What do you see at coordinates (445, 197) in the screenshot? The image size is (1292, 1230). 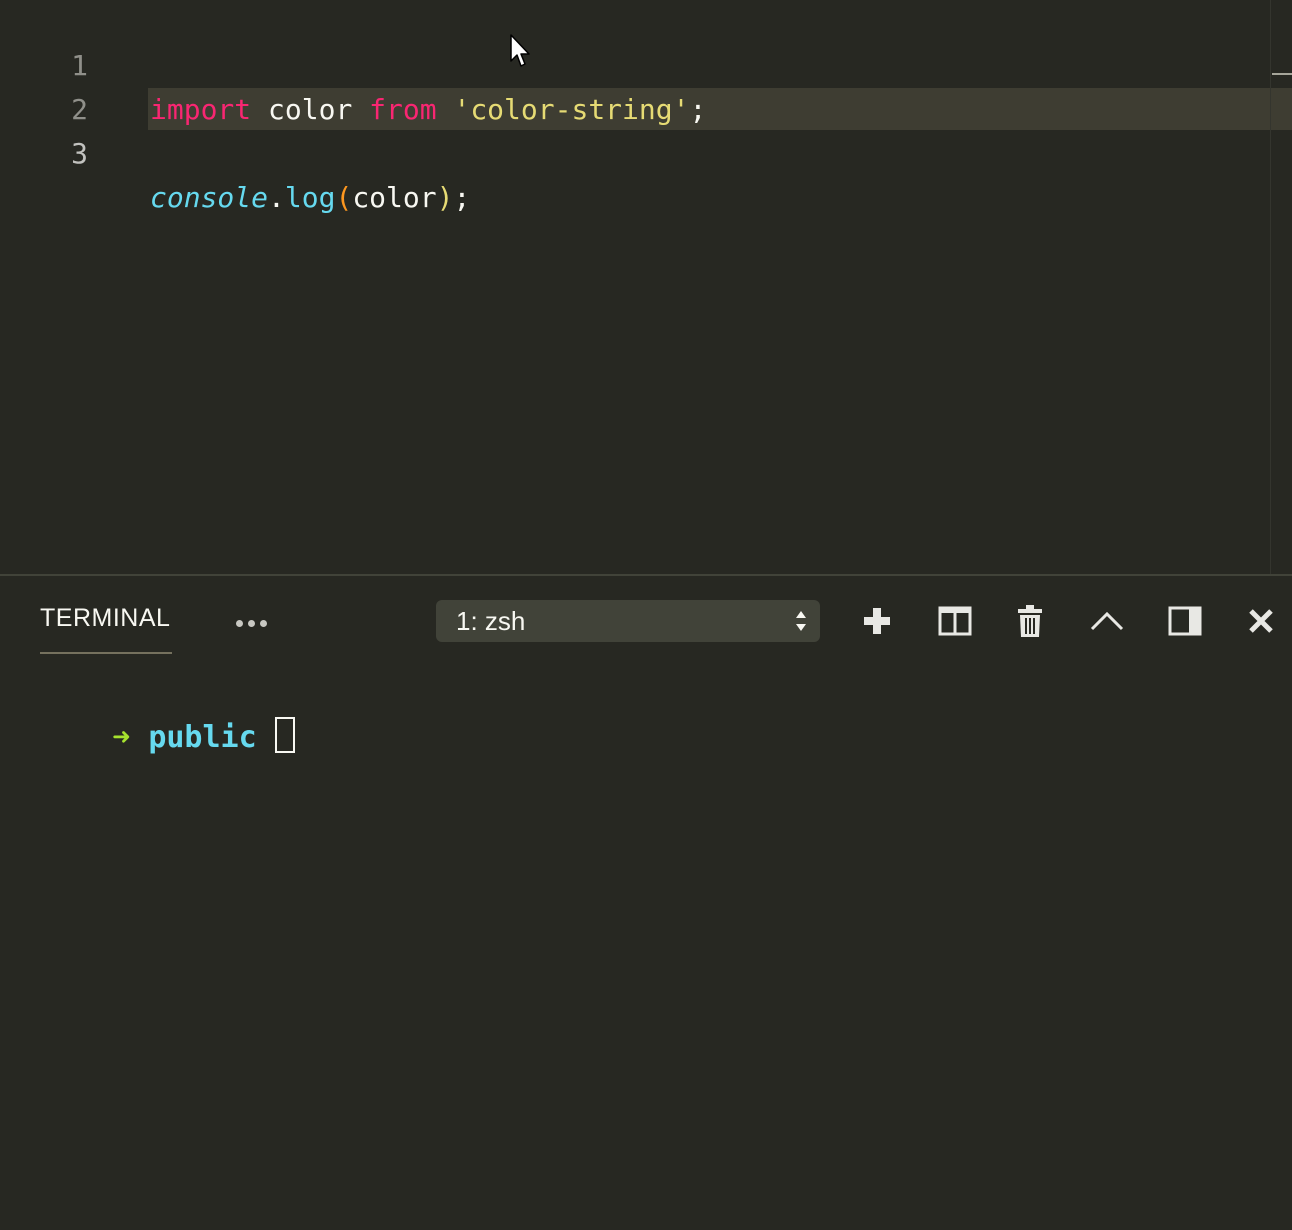 I see `close-paren: )` at bounding box center [445, 197].